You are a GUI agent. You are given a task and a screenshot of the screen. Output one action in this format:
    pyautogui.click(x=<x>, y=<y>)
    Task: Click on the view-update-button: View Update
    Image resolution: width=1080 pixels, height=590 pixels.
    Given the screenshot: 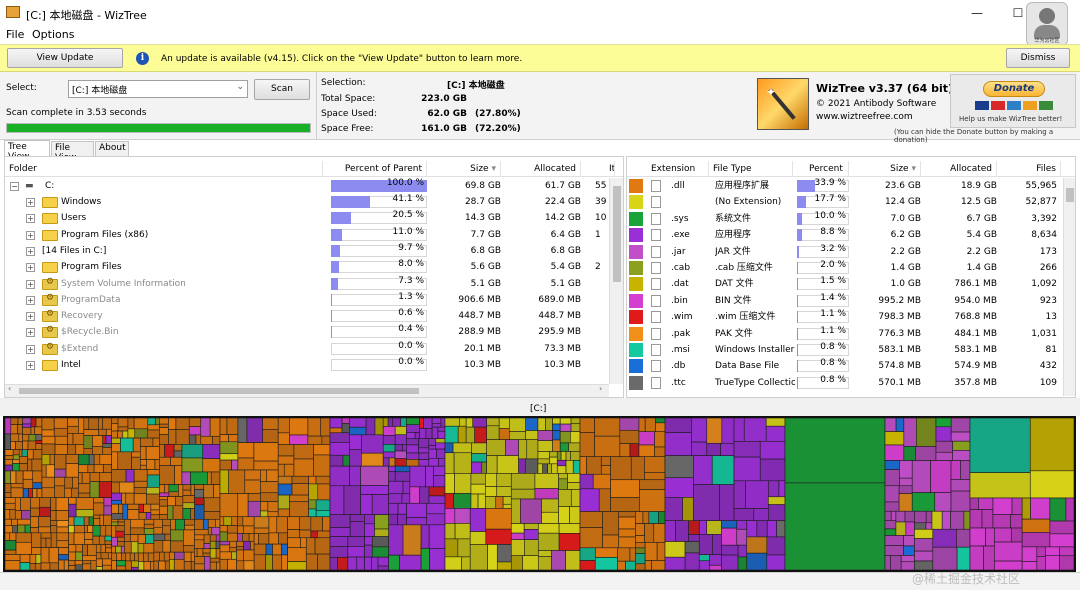 What is the action you would take?
    pyautogui.click(x=65, y=58)
    